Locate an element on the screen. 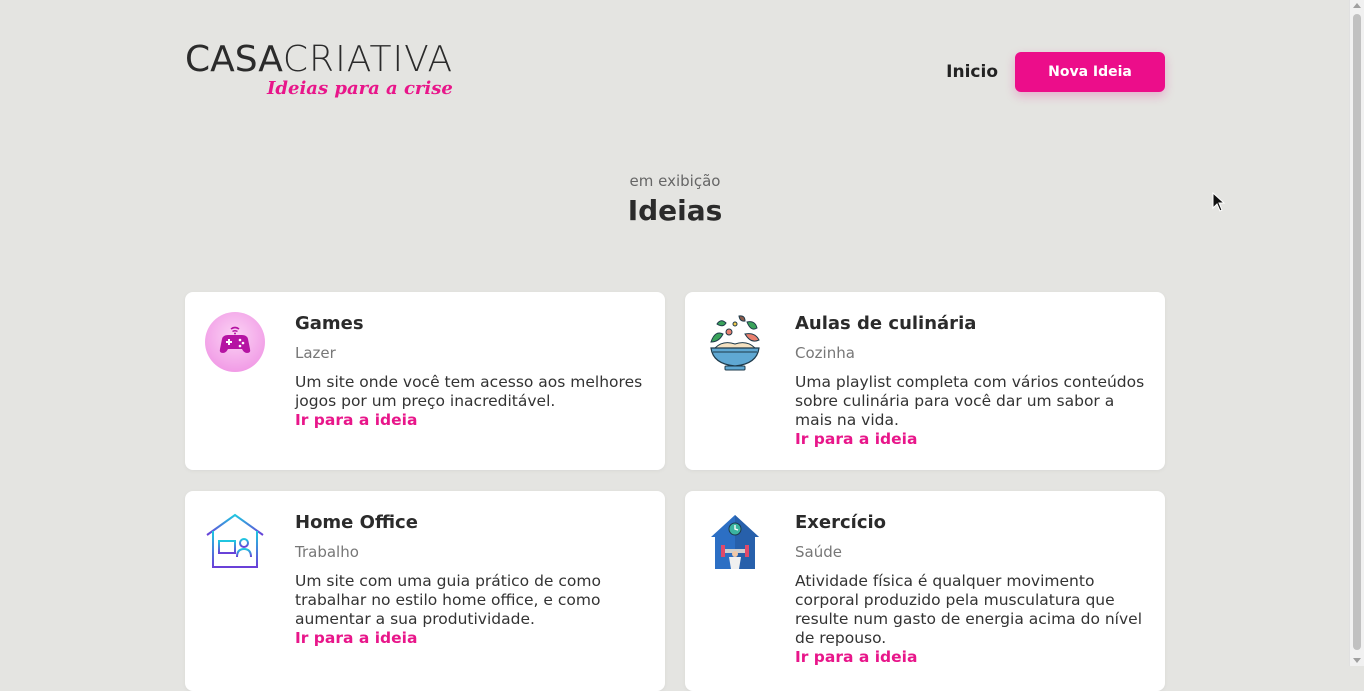  scroll-up-arrow-icon is located at coordinates (1357, 5).